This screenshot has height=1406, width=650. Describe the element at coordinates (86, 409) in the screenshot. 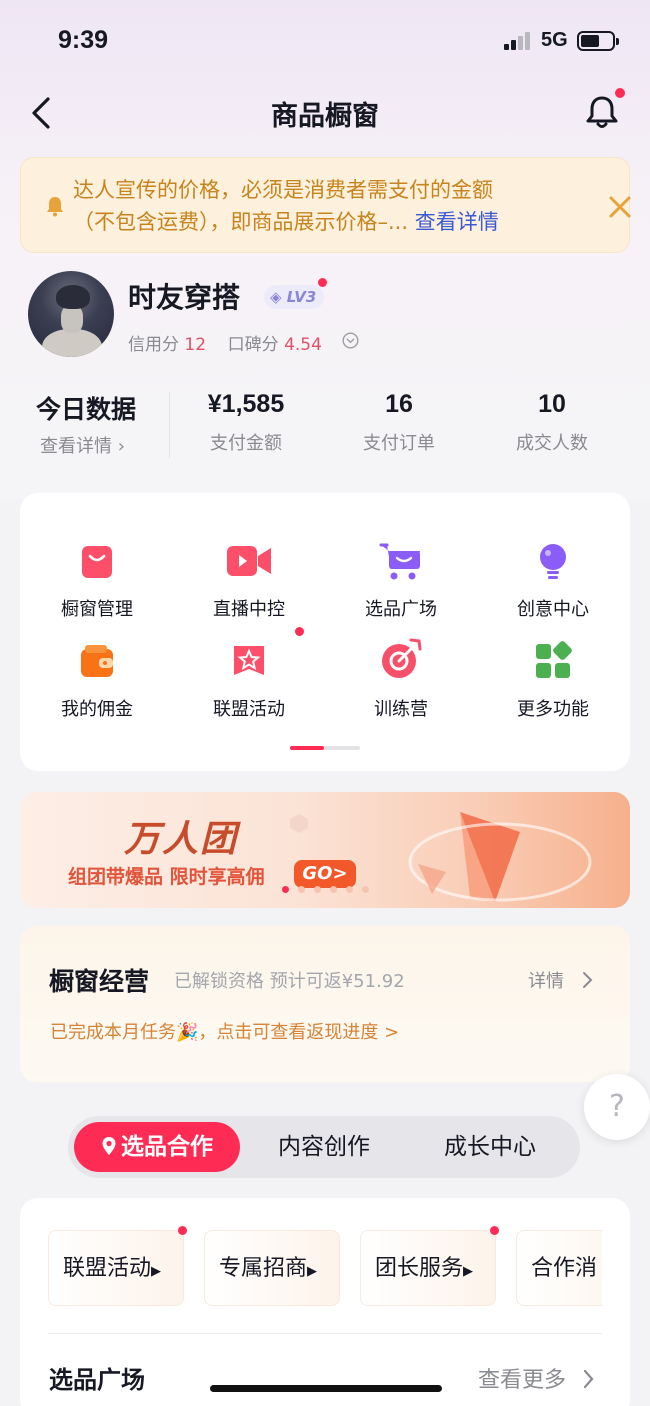

I see `stats-title: 今日数据` at that location.